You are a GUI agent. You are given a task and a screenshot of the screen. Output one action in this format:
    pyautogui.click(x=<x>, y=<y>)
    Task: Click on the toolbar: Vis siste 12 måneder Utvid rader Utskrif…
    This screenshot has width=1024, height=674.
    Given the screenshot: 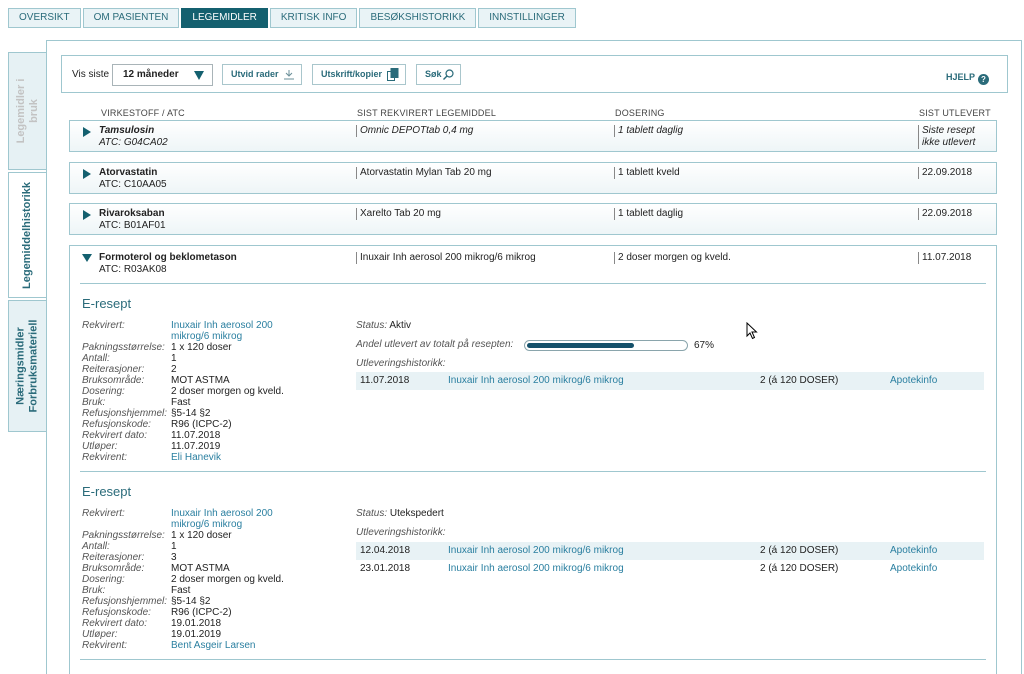 What is the action you would take?
    pyautogui.click(x=534, y=74)
    